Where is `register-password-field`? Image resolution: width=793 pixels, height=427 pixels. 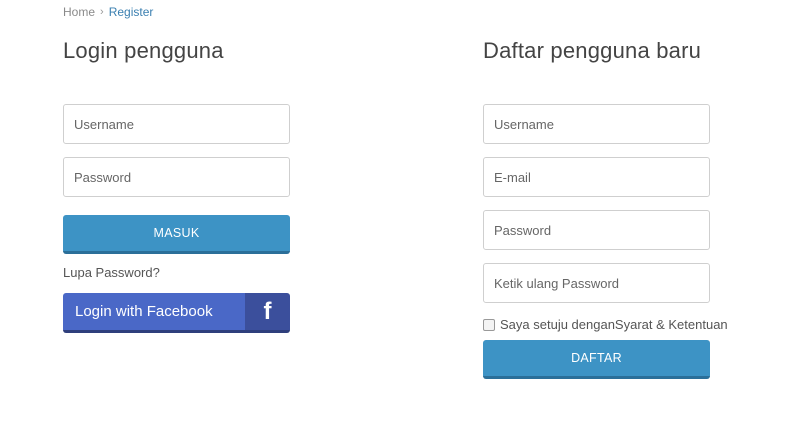 register-password-field is located at coordinates (596, 230).